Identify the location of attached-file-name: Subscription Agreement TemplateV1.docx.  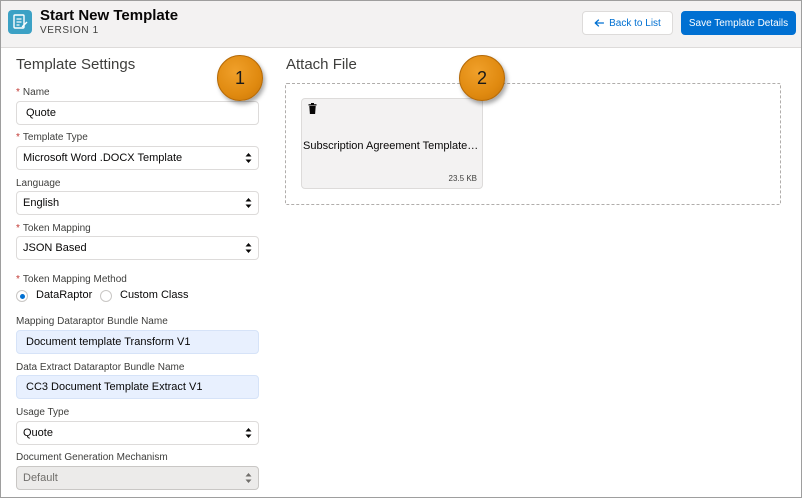
(393, 146).